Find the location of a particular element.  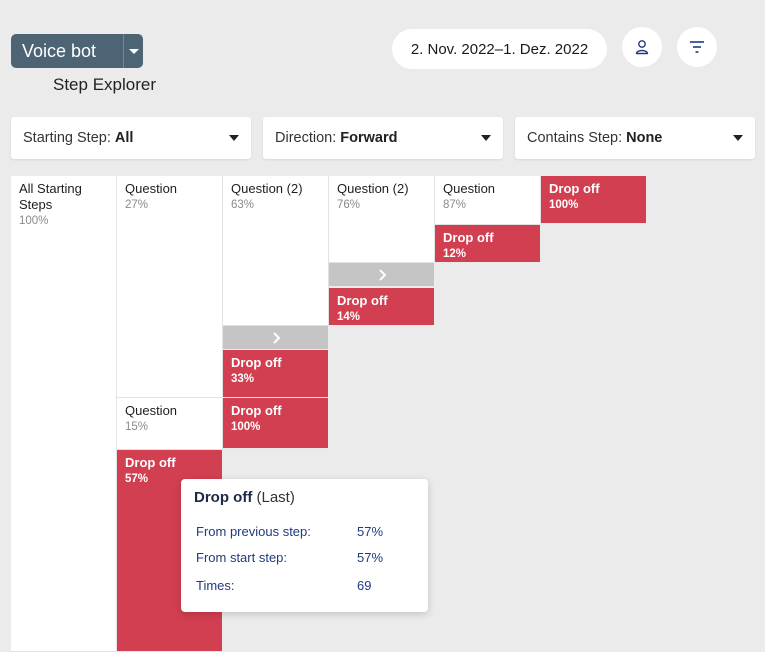

user-button is located at coordinates (642, 47).